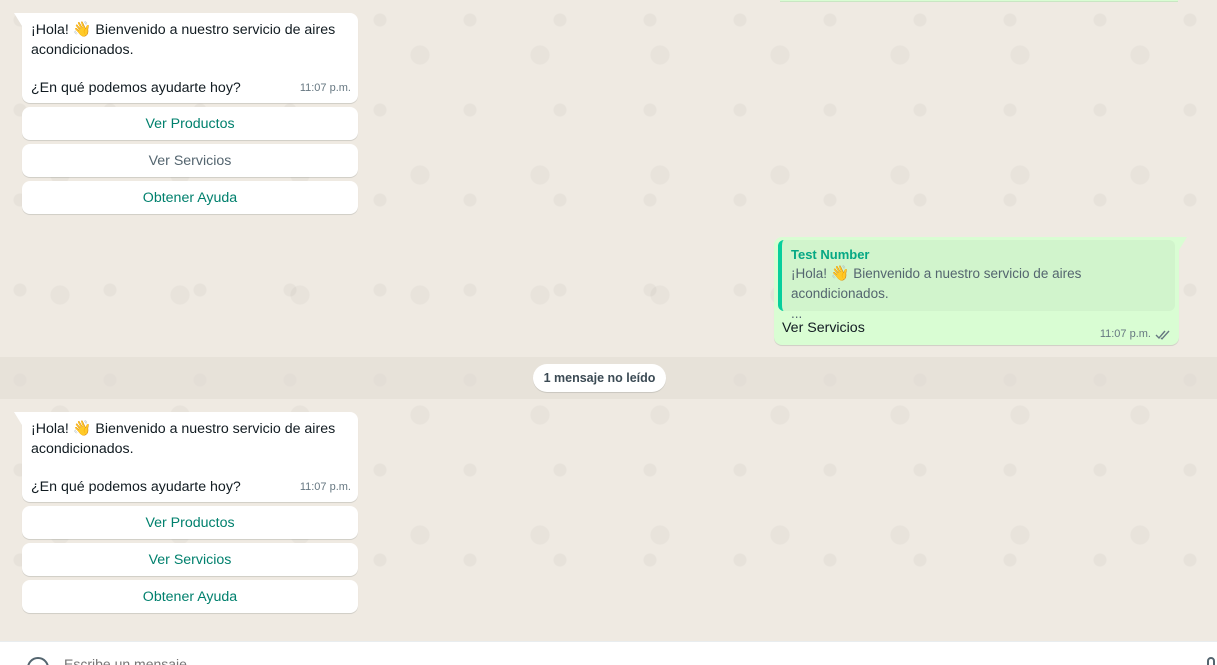 Image resolution: width=1217 pixels, height=665 pixels. I want to click on previous-message-edge, so click(979, 1).